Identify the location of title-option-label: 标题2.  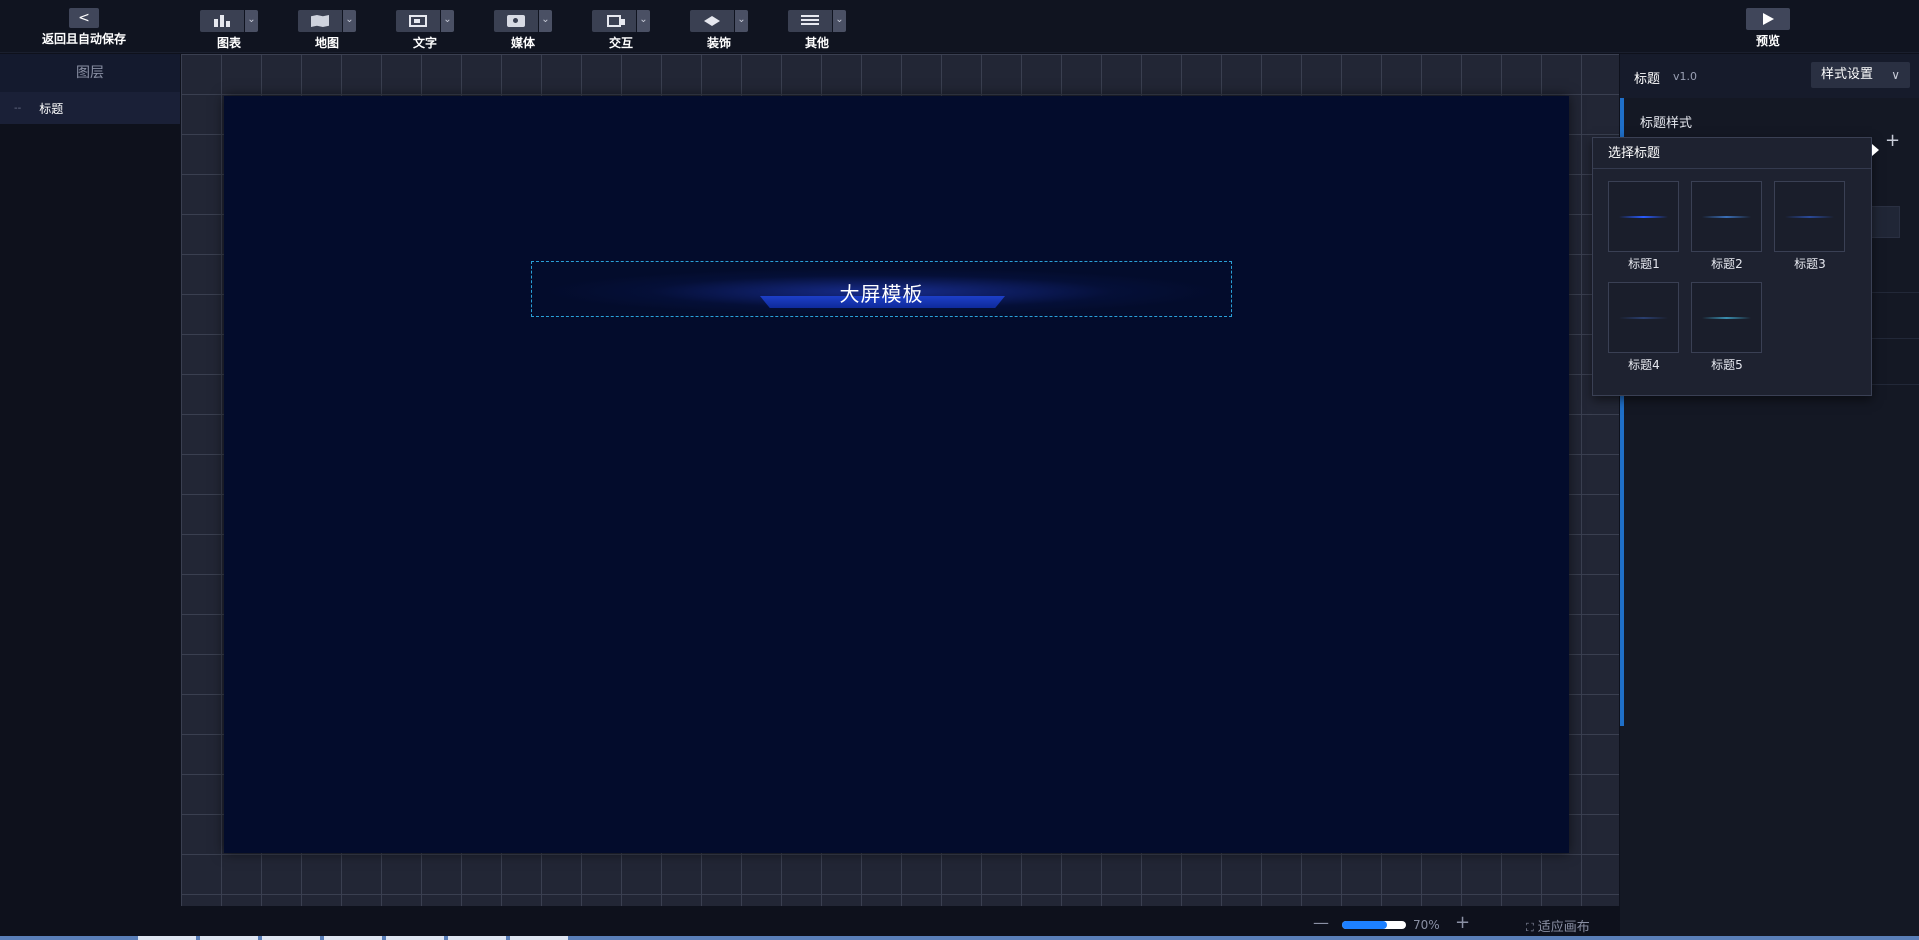
(1727, 264).